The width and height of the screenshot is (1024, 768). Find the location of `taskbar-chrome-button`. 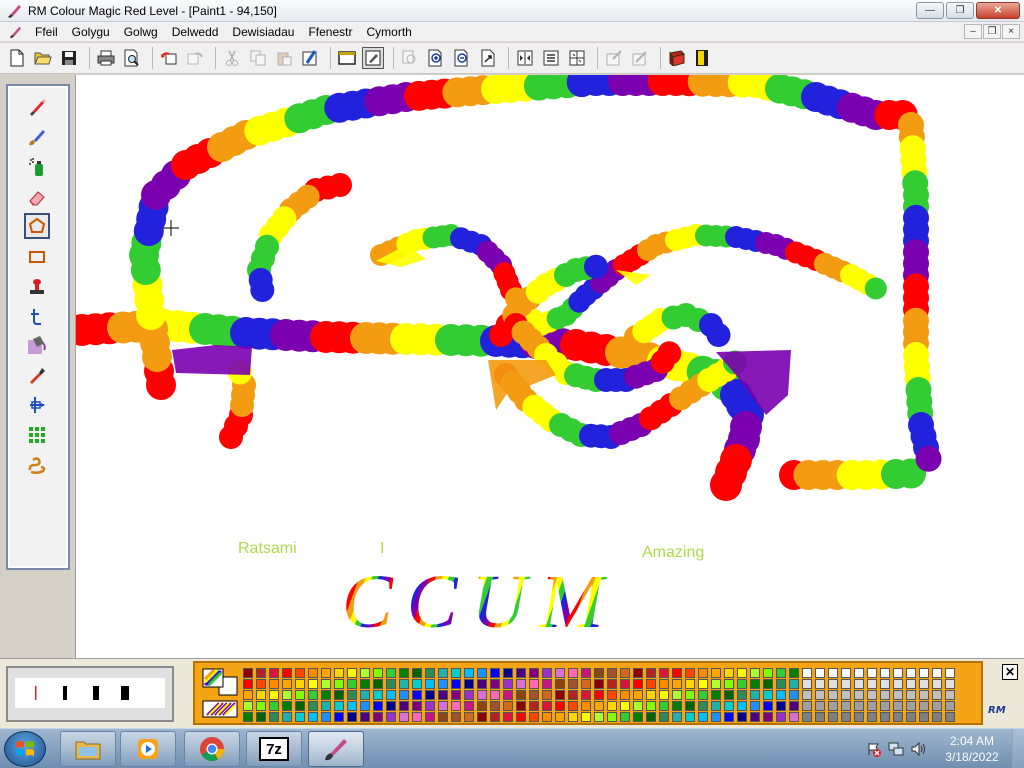

taskbar-chrome-button is located at coordinates (212, 749).